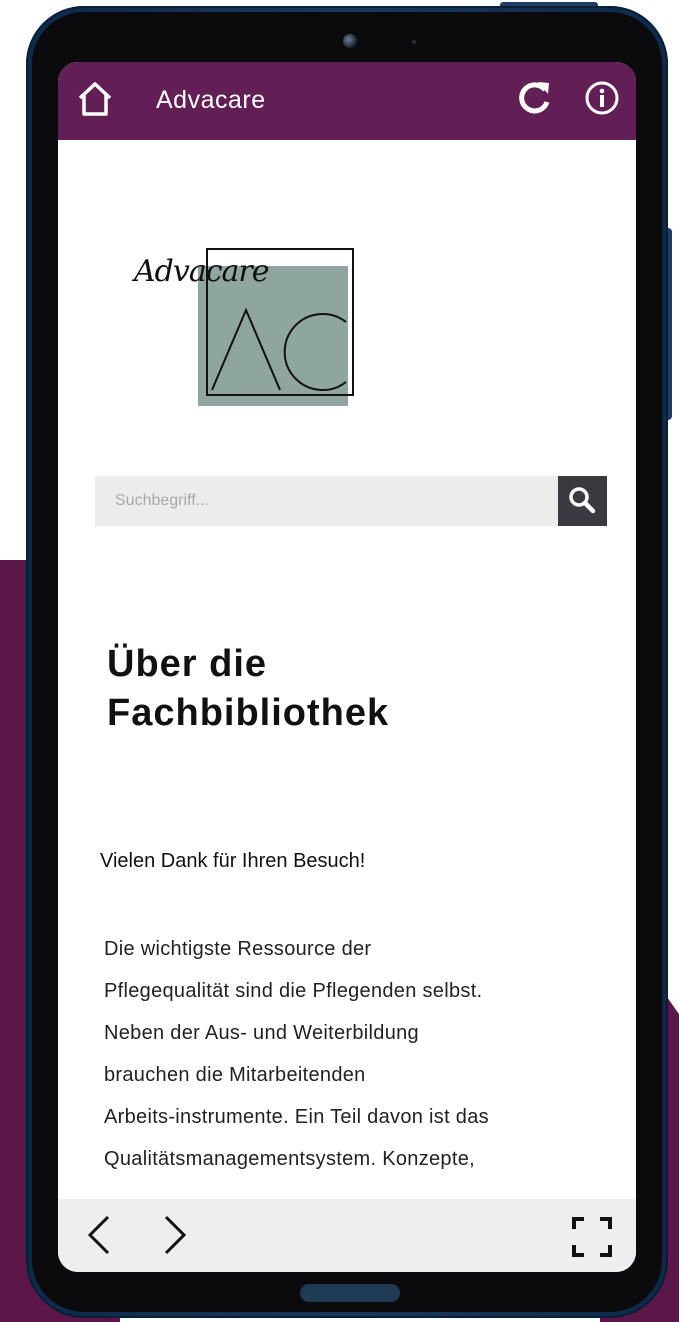  Describe the element at coordinates (248, 713) in the screenshot. I see `page-title-line2: Fachbibliothek` at that location.